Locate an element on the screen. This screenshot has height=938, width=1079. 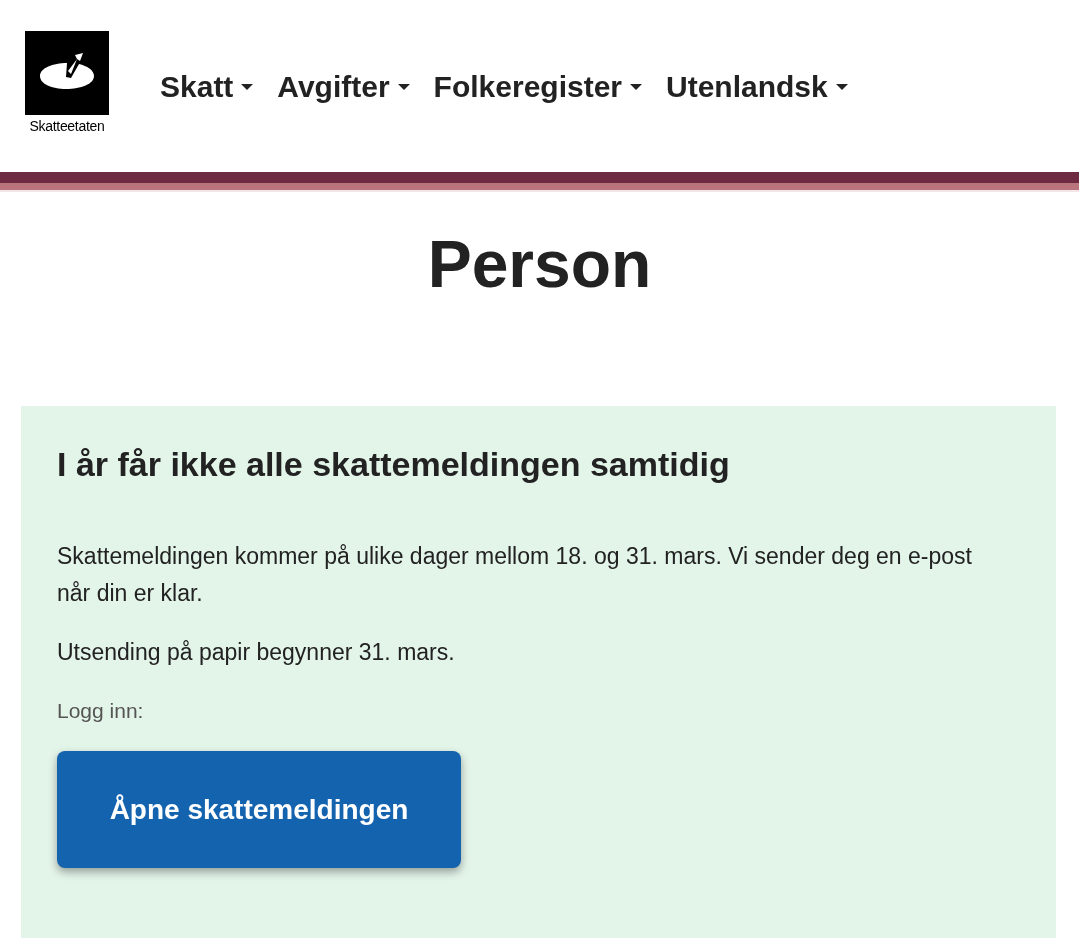
notice-paragraph: Skattemeldingen kommer på ulike dager mellom 18. og 31. mars. Vi sender deg en e-post når din er klar. is located at coordinates (515, 575).